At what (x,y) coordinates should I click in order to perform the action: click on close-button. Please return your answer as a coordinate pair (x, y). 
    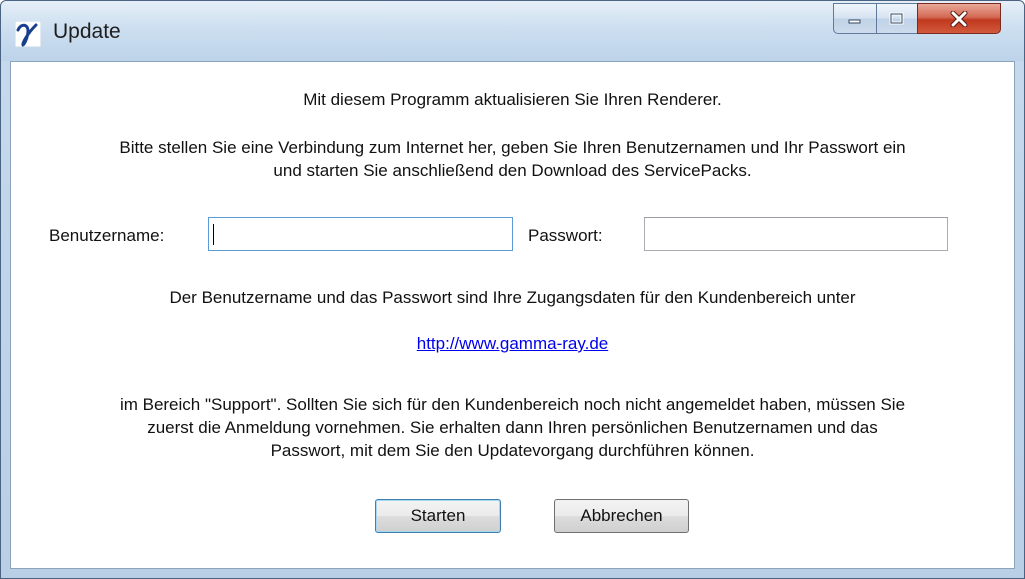
    Looking at the image, I should click on (959, 18).